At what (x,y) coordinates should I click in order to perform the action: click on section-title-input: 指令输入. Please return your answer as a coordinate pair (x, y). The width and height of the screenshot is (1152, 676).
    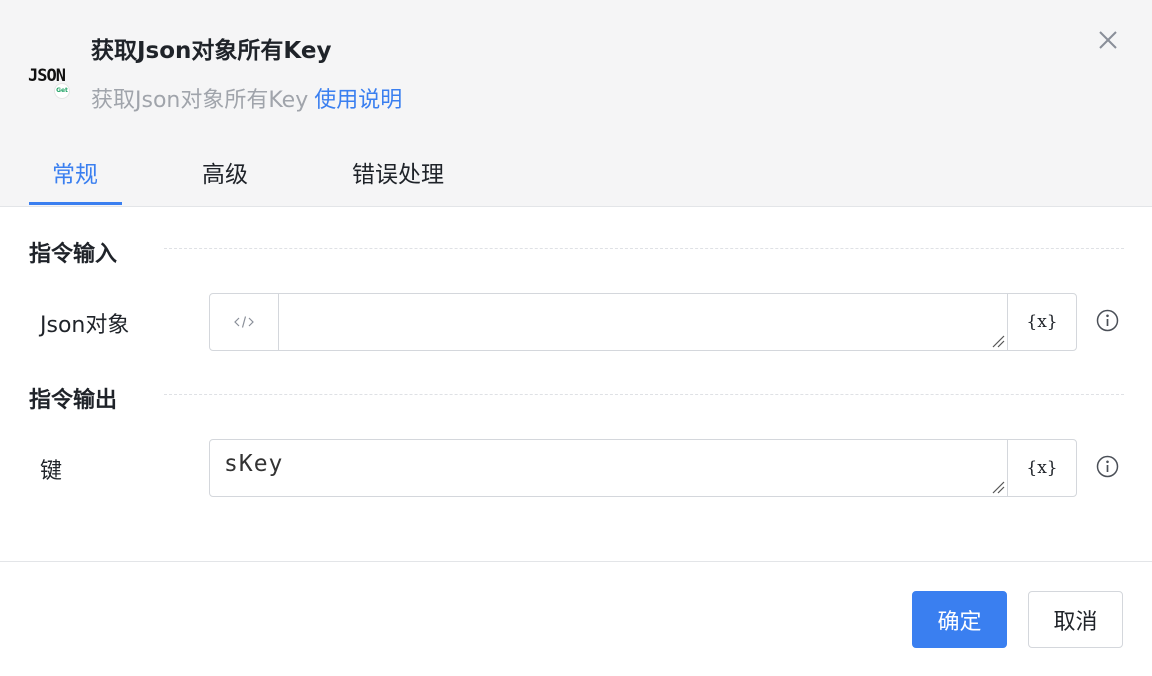
    Looking at the image, I should click on (73, 254).